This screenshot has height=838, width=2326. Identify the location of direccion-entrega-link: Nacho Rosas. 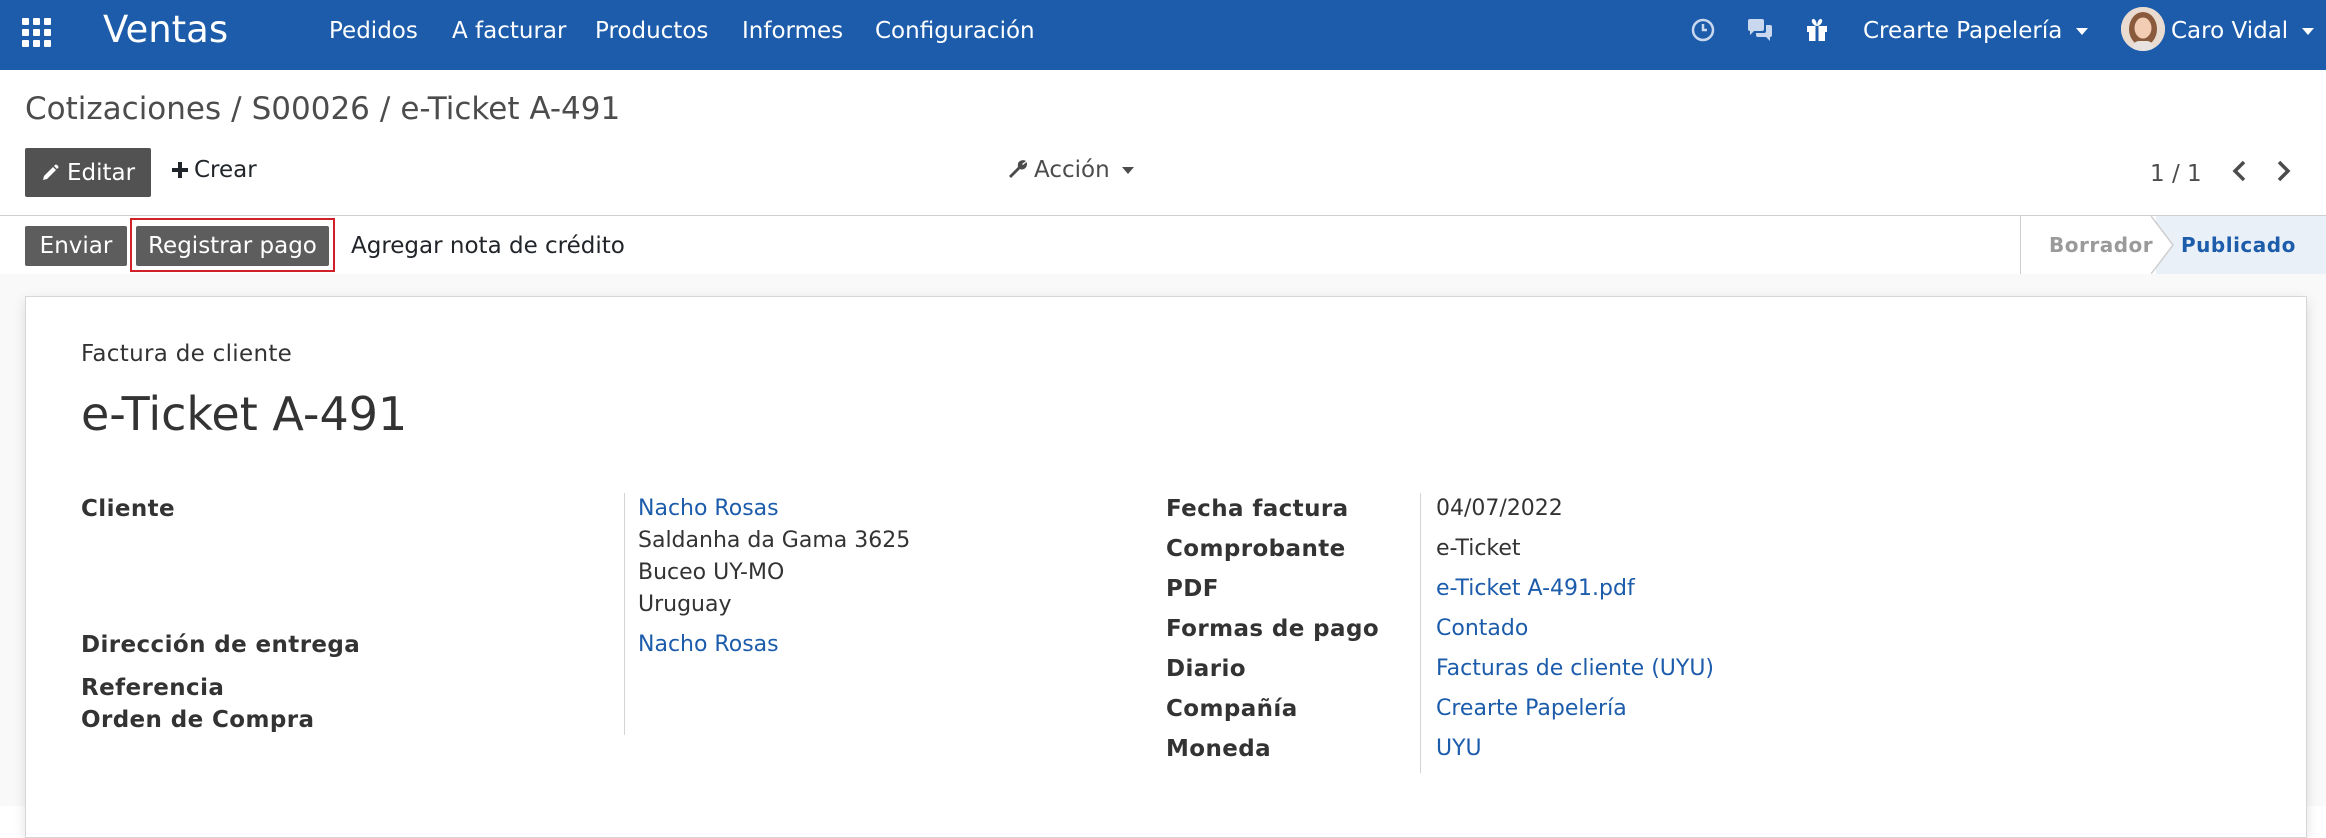
(708, 645).